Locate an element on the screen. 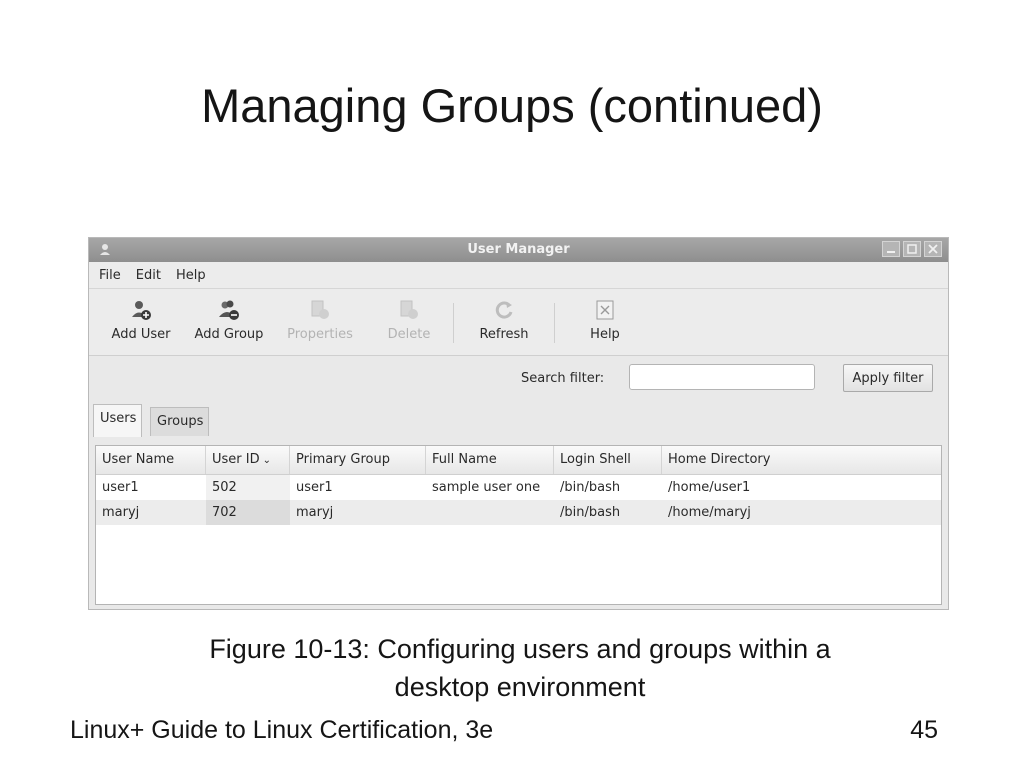  cell-full-name is located at coordinates (490, 512).